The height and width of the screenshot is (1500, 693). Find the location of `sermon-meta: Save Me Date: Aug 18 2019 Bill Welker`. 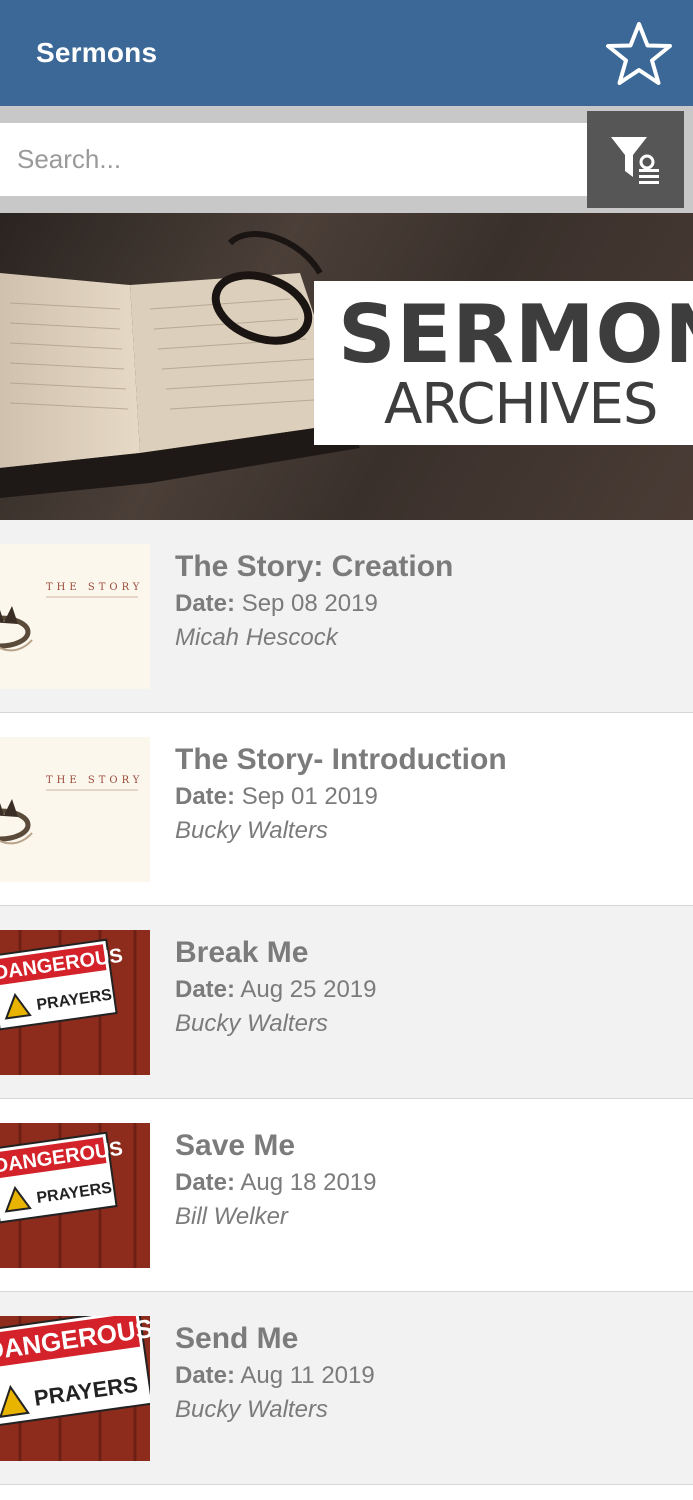

sermon-meta: Save Me Date: Aug 18 2019 Bill Welker is located at coordinates (275, 1180).